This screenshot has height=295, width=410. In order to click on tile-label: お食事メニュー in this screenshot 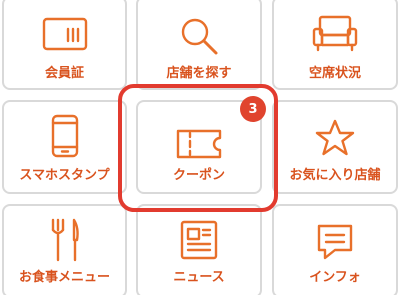, I will do `click(64, 277)`.